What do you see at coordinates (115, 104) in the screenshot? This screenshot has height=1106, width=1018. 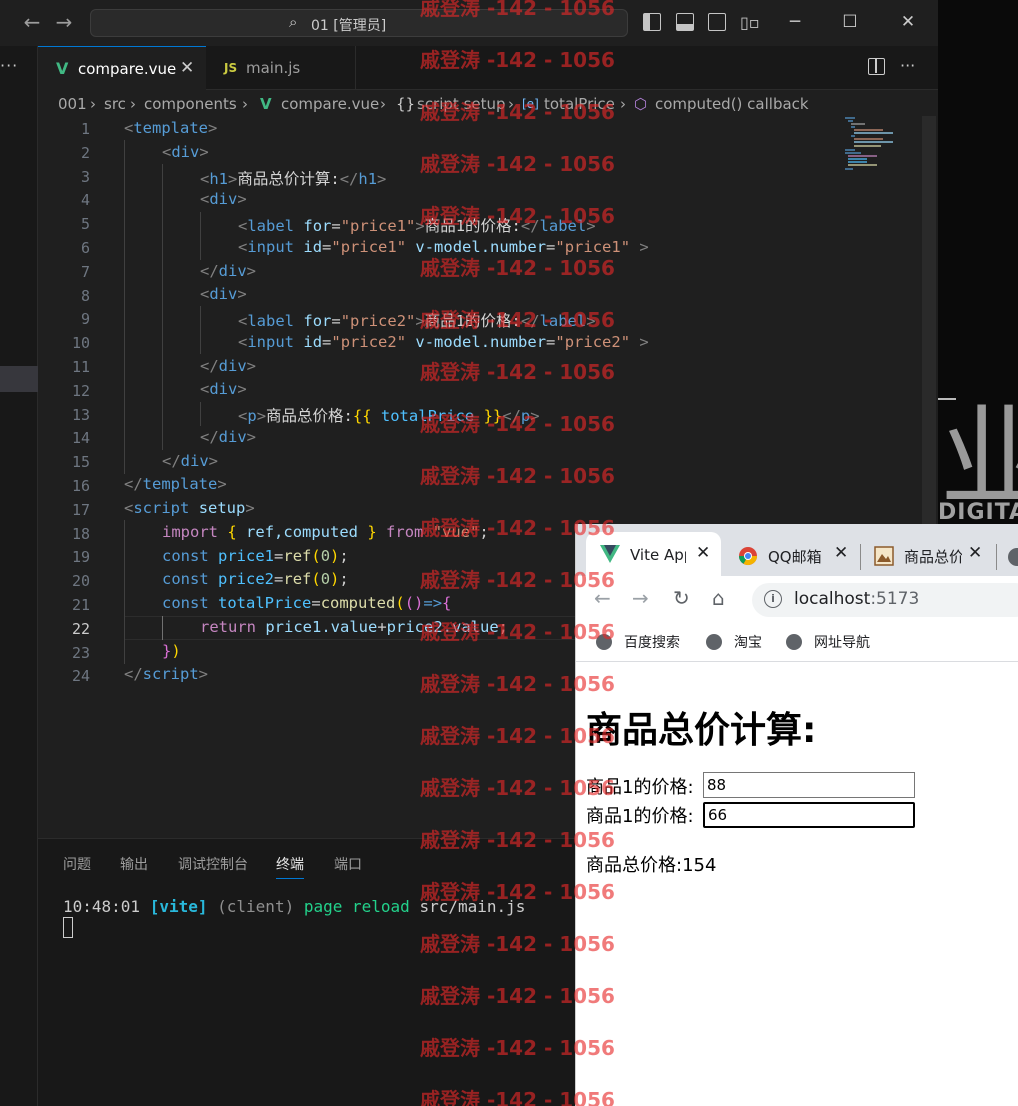 I see `breadcrumb-item: src` at bounding box center [115, 104].